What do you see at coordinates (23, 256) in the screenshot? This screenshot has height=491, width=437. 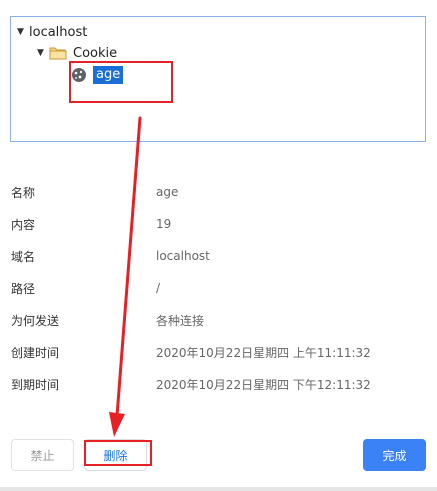 I see `detail-key: 域名` at bounding box center [23, 256].